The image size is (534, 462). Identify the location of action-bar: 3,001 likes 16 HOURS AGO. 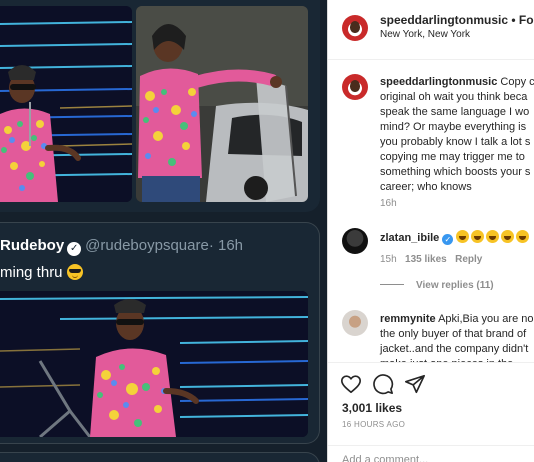
(431, 412).